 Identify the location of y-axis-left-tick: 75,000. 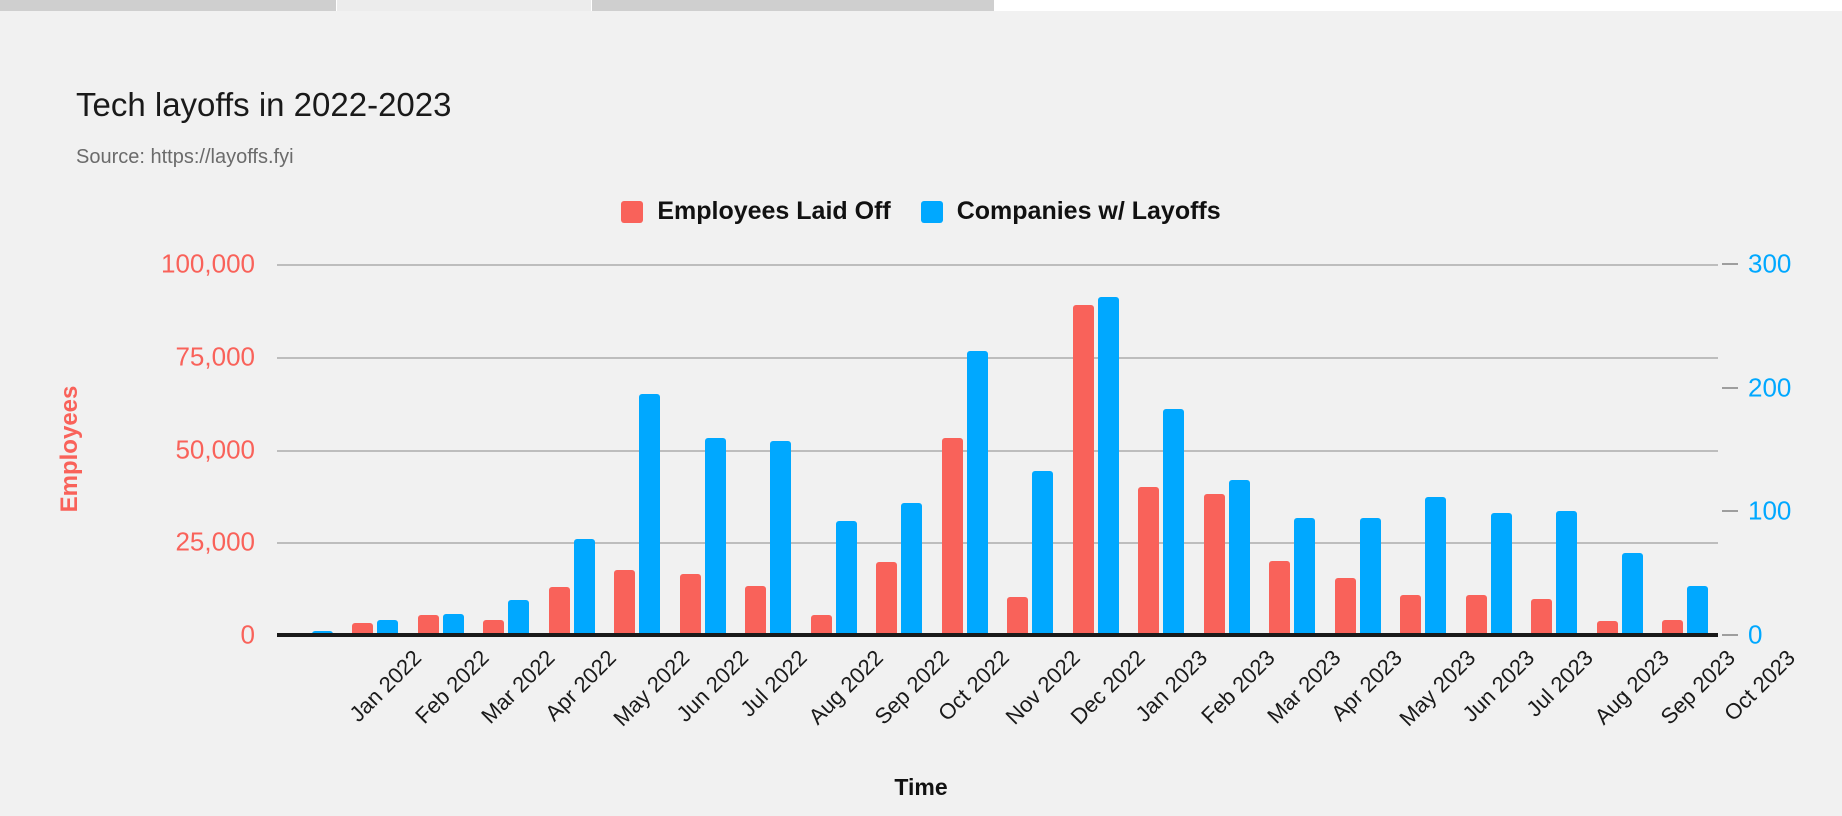
(215, 356).